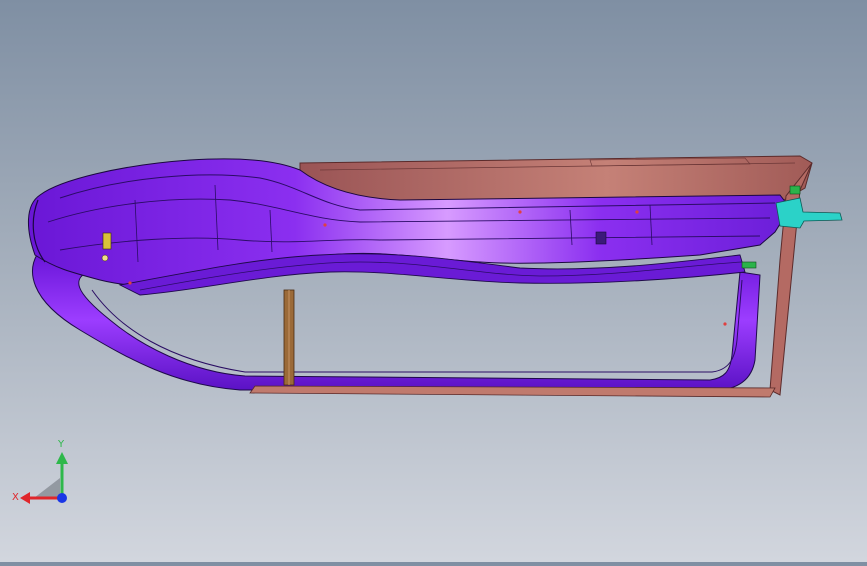  What do you see at coordinates (62, 498) in the screenshot?
I see `z-axis-icon` at bounding box center [62, 498].